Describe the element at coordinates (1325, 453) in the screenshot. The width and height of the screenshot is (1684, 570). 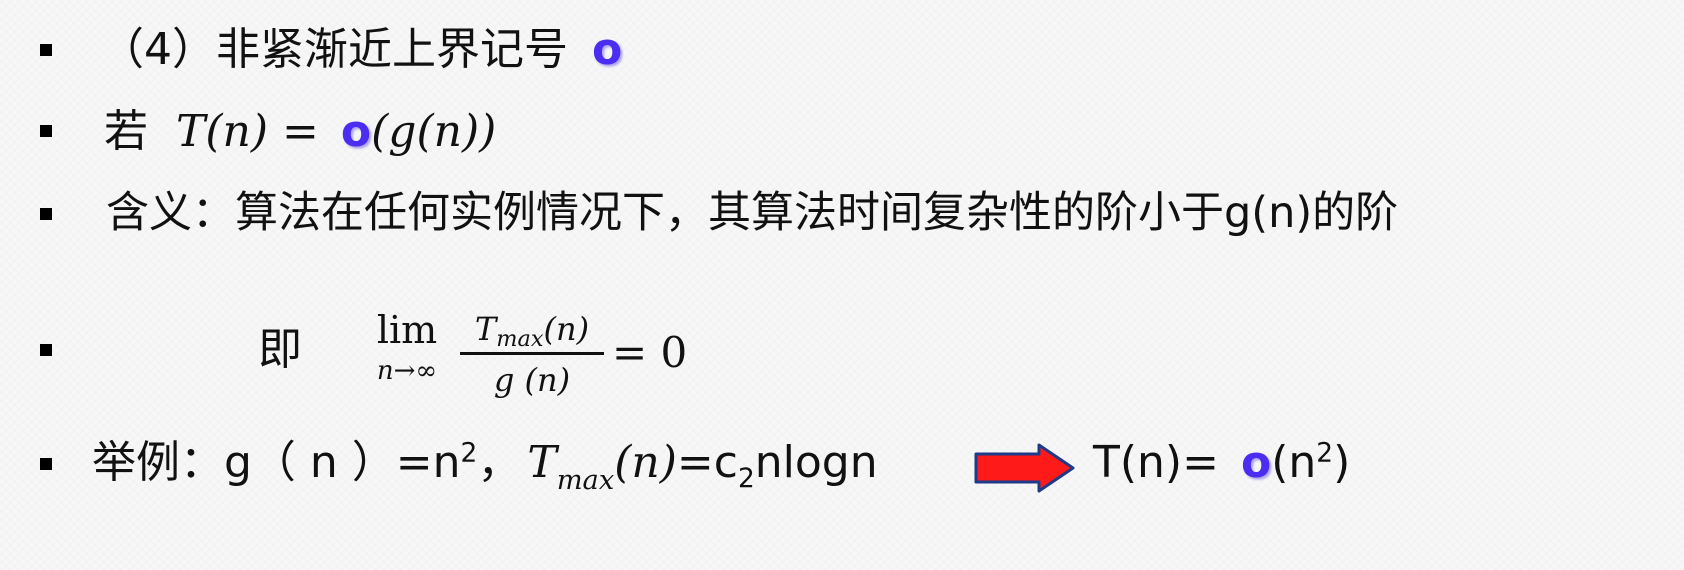
I see `result-exponent: 2` at that location.